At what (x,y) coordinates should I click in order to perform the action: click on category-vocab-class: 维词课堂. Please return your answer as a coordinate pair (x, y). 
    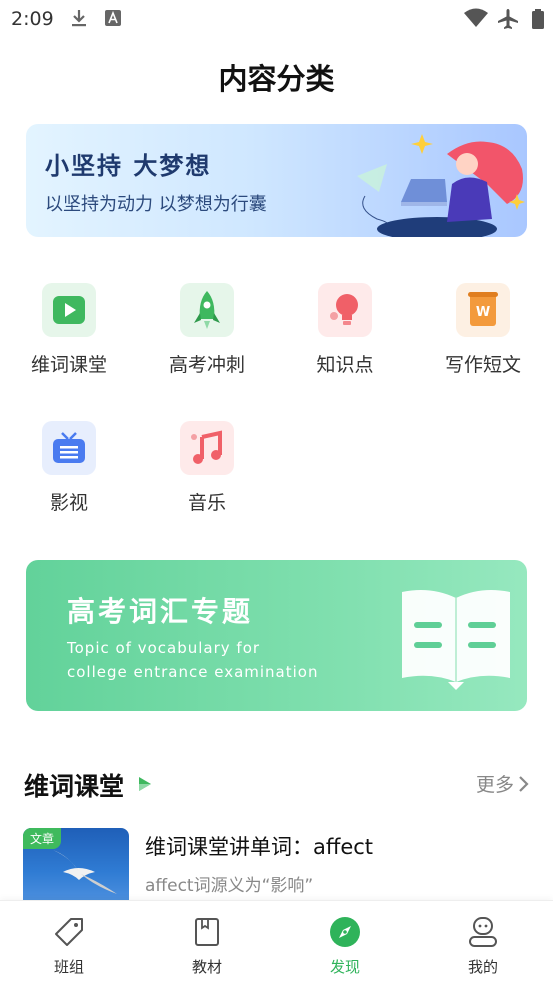
    Looking at the image, I should click on (69, 333).